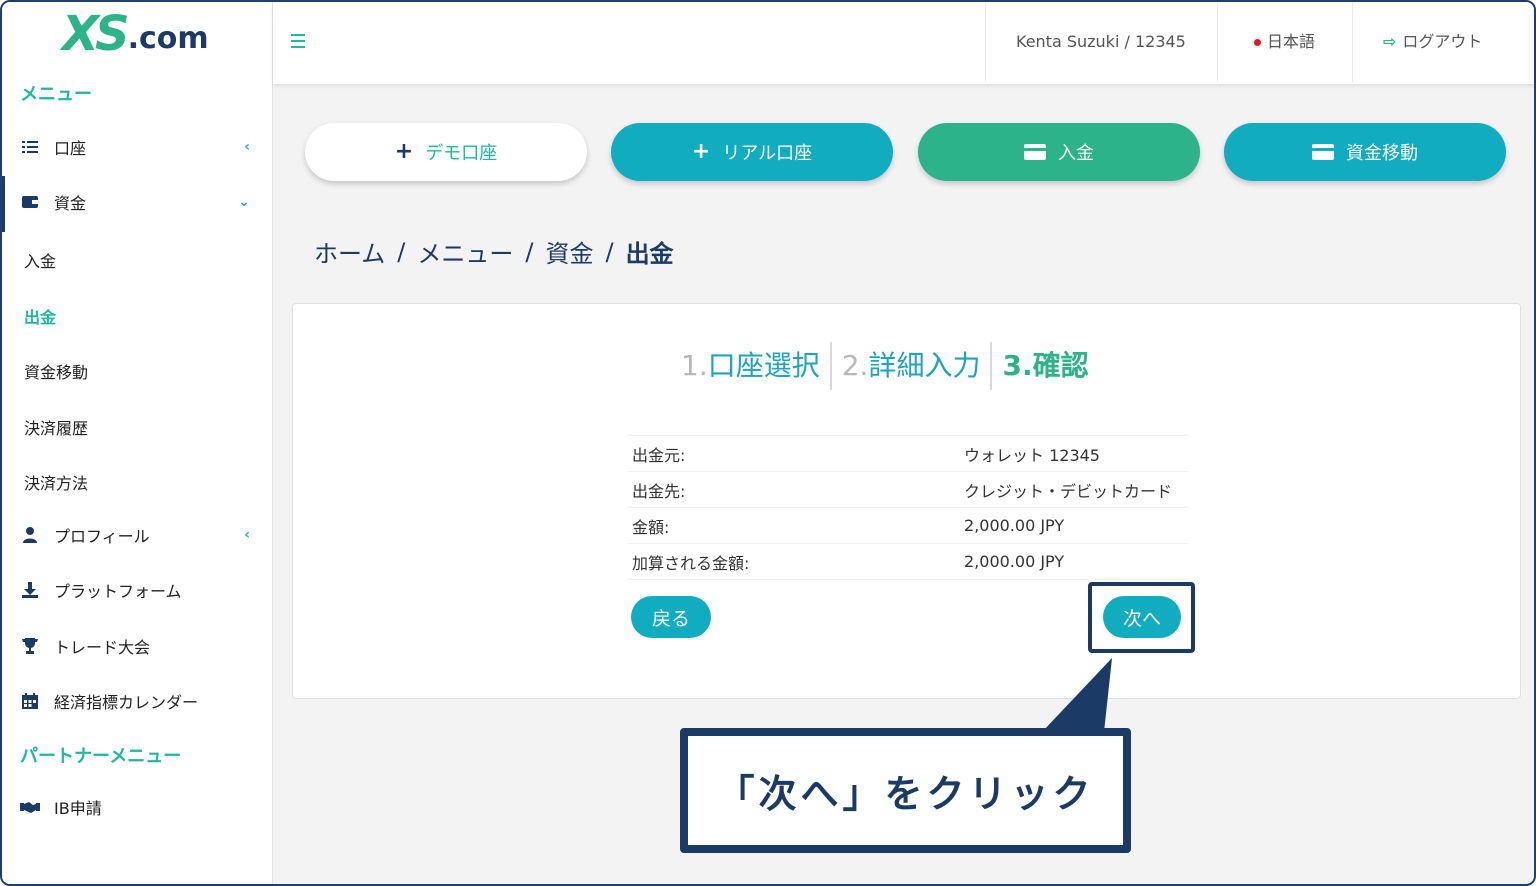 This screenshot has width=1536, height=886. What do you see at coordinates (30, 807) in the screenshot?
I see `handshake-icon` at bounding box center [30, 807].